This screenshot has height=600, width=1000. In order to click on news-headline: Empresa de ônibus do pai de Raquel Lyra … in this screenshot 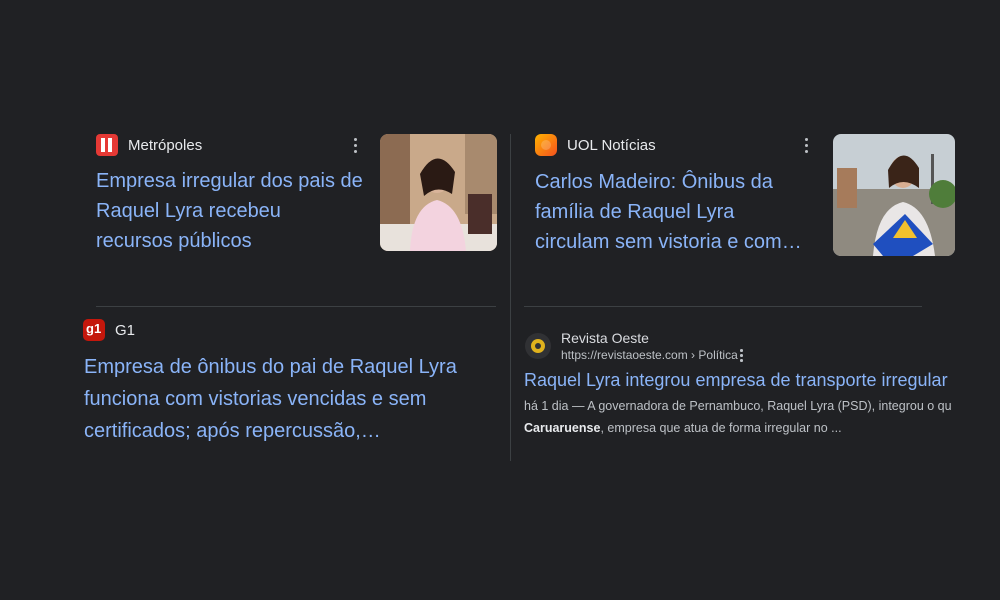, I will do `click(289, 399)`.